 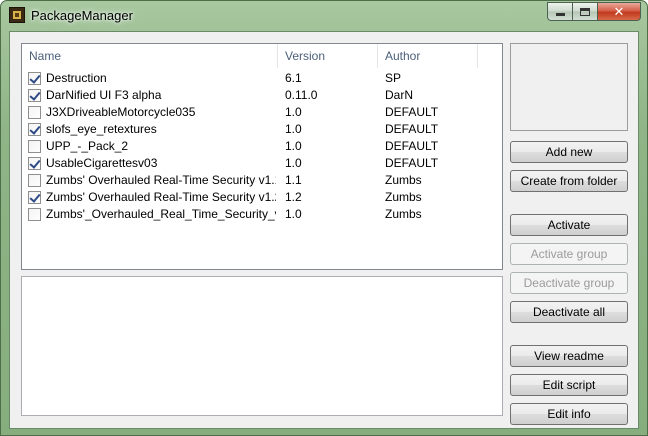 I want to click on close-button: ✕, so click(x=619, y=11).